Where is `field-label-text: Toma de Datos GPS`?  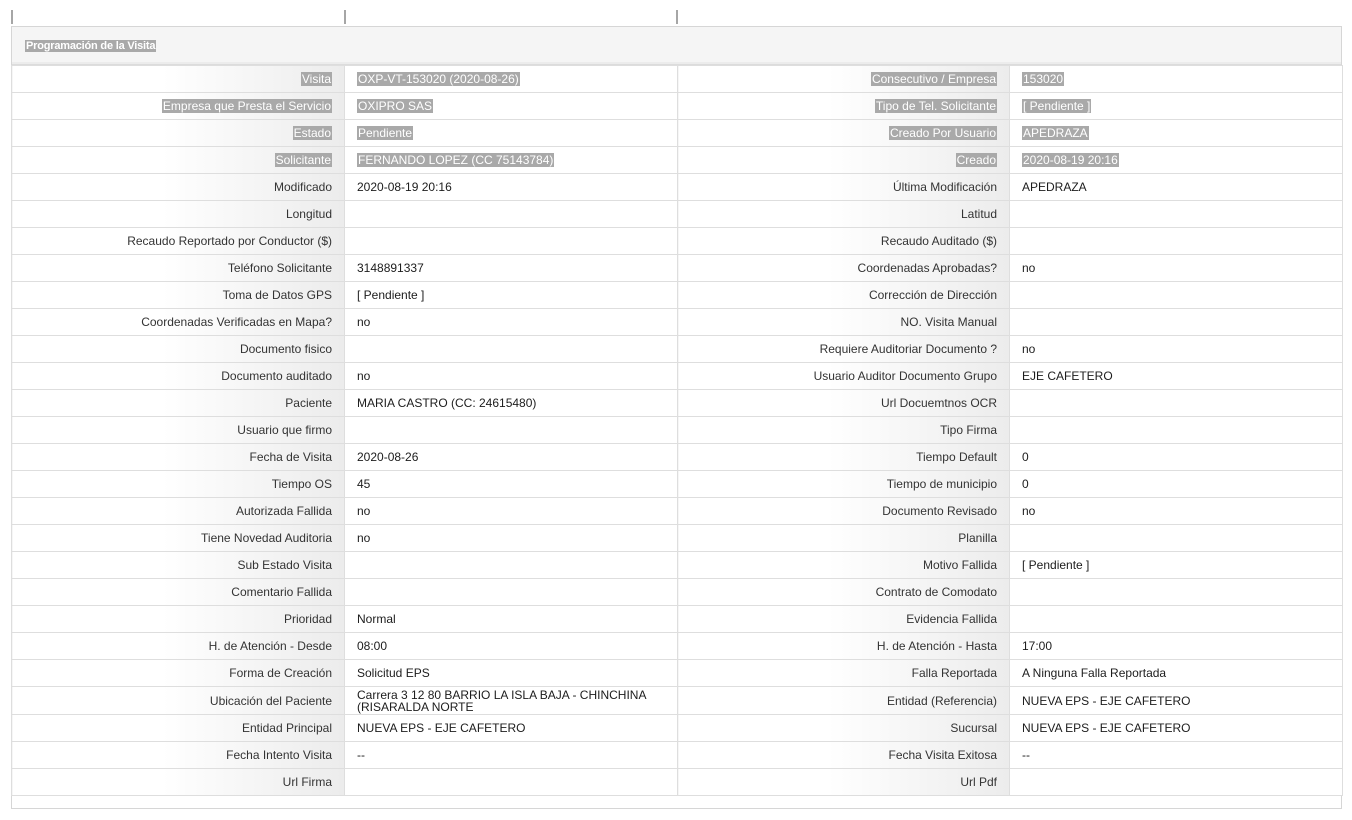
field-label-text: Toma de Datos GPS is located at coordinates (277, 295).